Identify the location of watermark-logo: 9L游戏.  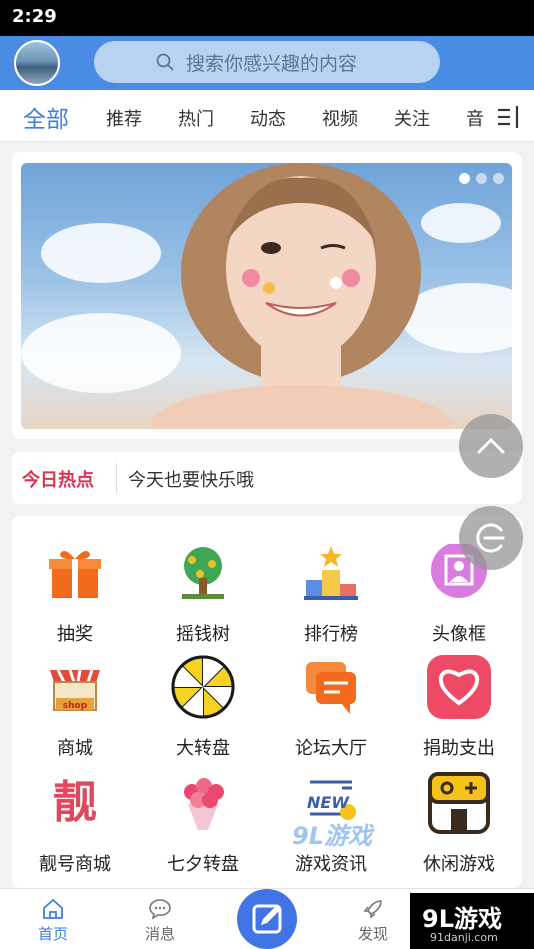
(462, 919).